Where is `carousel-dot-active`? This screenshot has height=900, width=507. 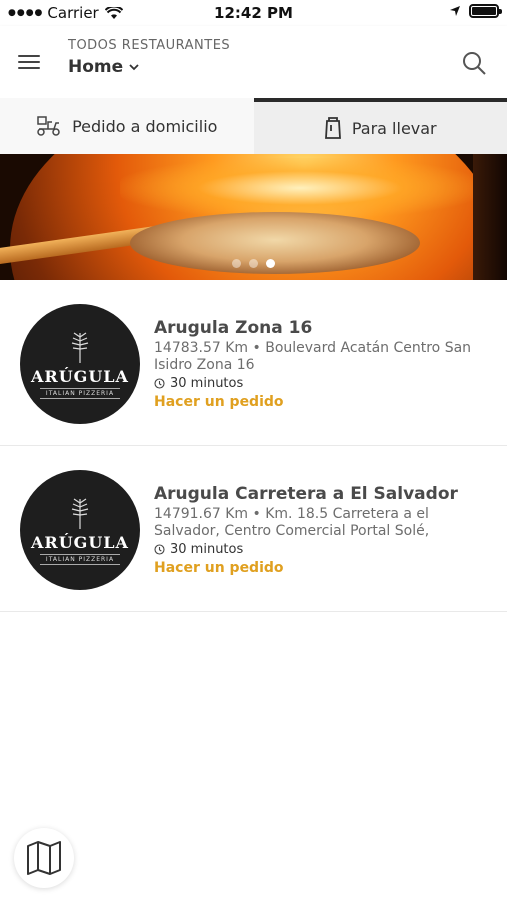 carousel-dot-active is located at coordinates (270, 263).